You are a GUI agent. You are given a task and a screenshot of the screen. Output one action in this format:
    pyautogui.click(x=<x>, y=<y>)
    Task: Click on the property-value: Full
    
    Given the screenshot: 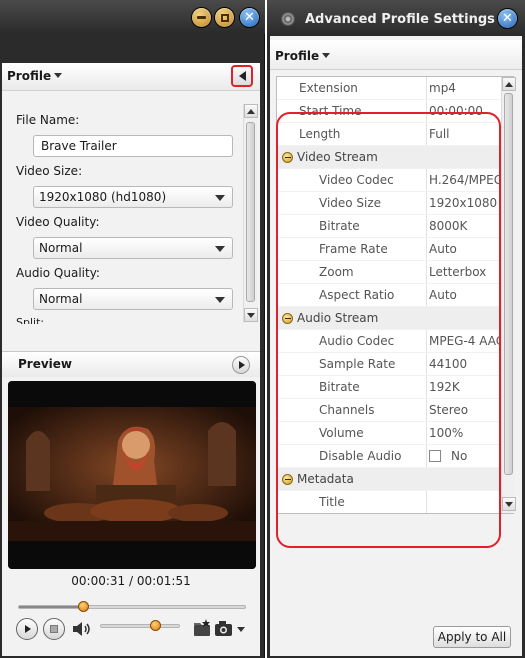 What is the action you would take?
    pyautogui.click(x=465, y=134)
    